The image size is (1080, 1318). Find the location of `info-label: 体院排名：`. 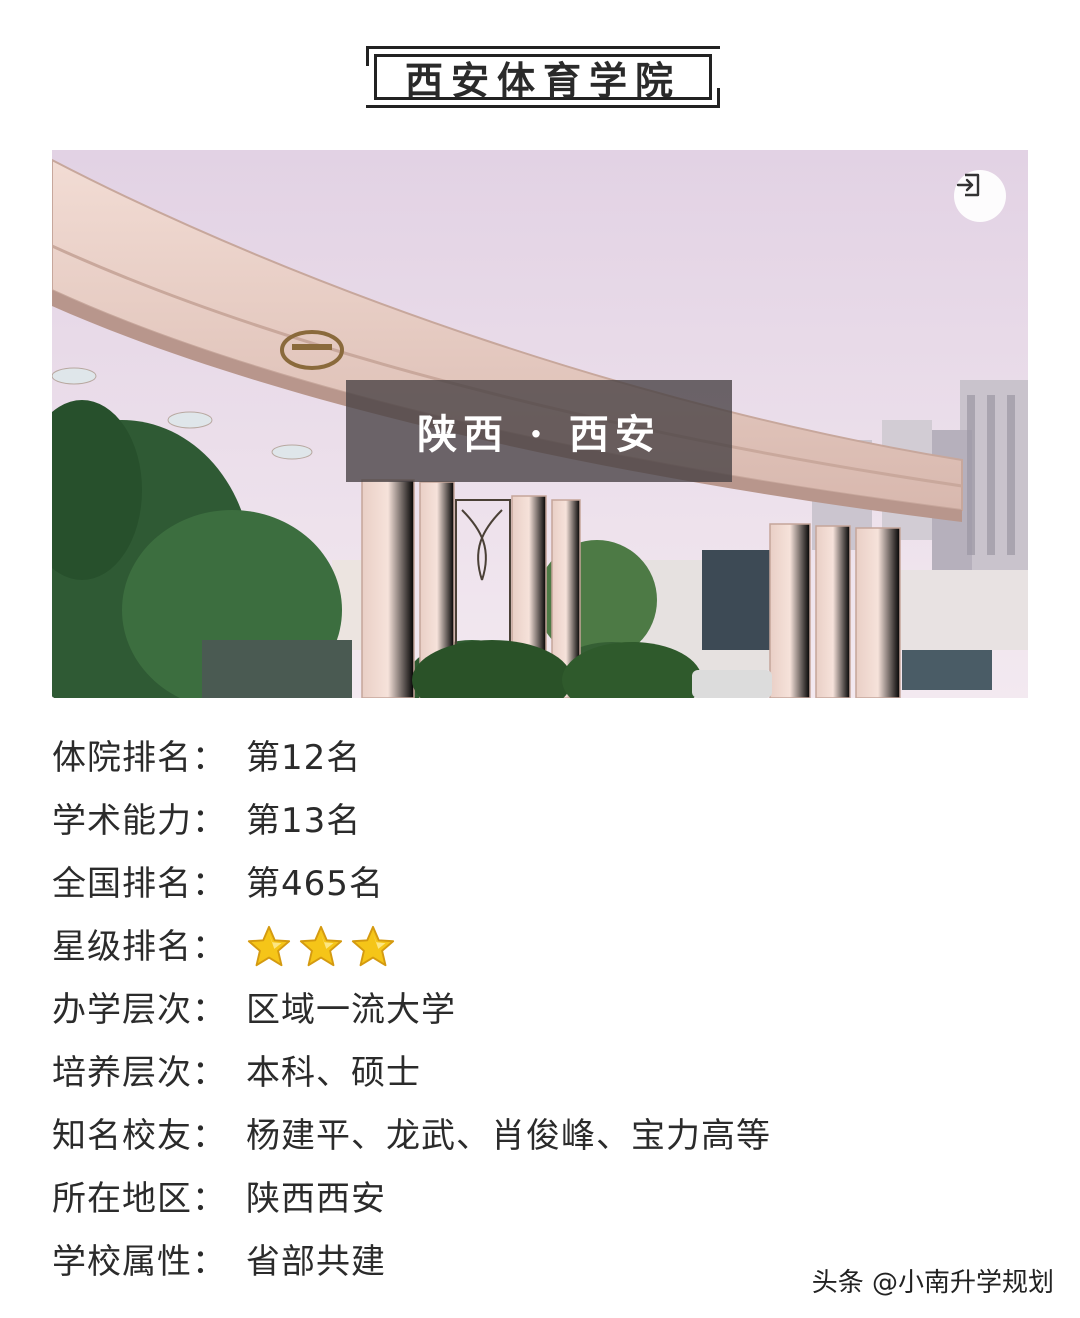

info-label: 体院排名： is located at coordinates (139, 757).